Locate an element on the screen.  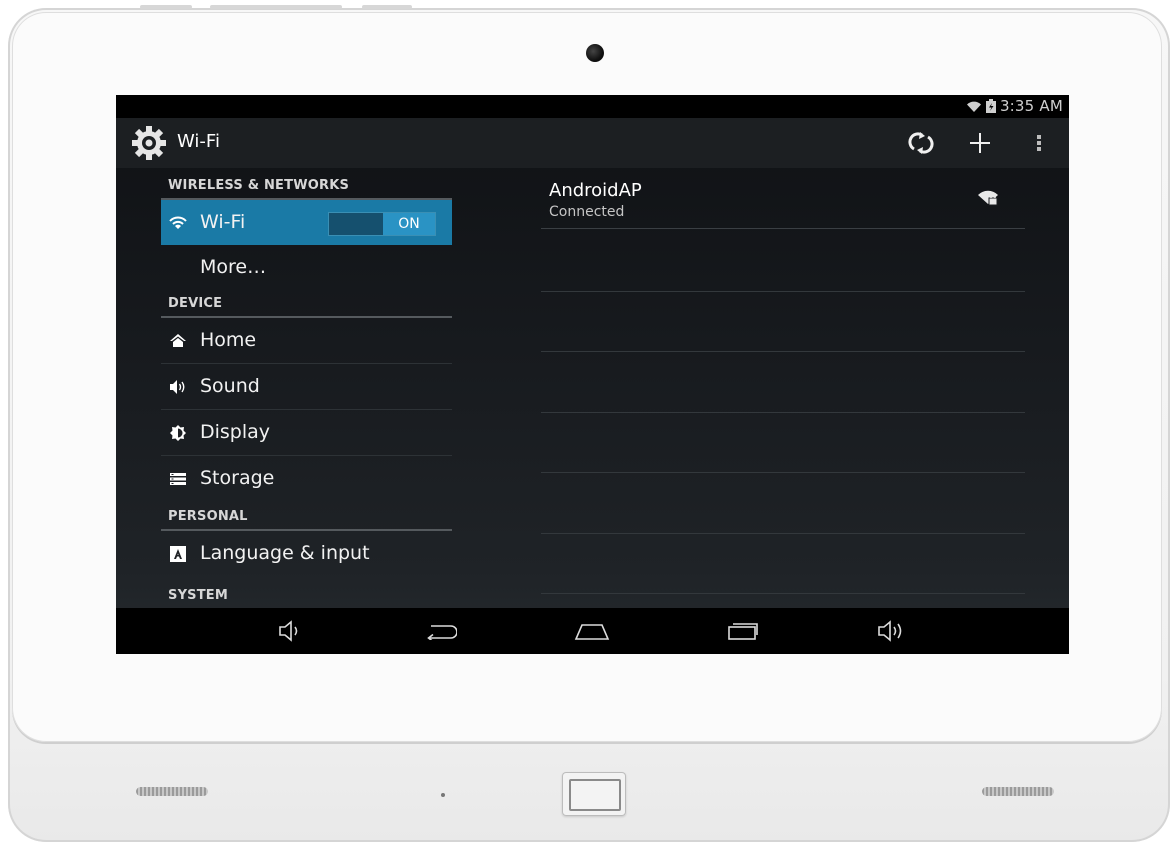
settings-item-label: Sound is located at coordinates (230, 386).